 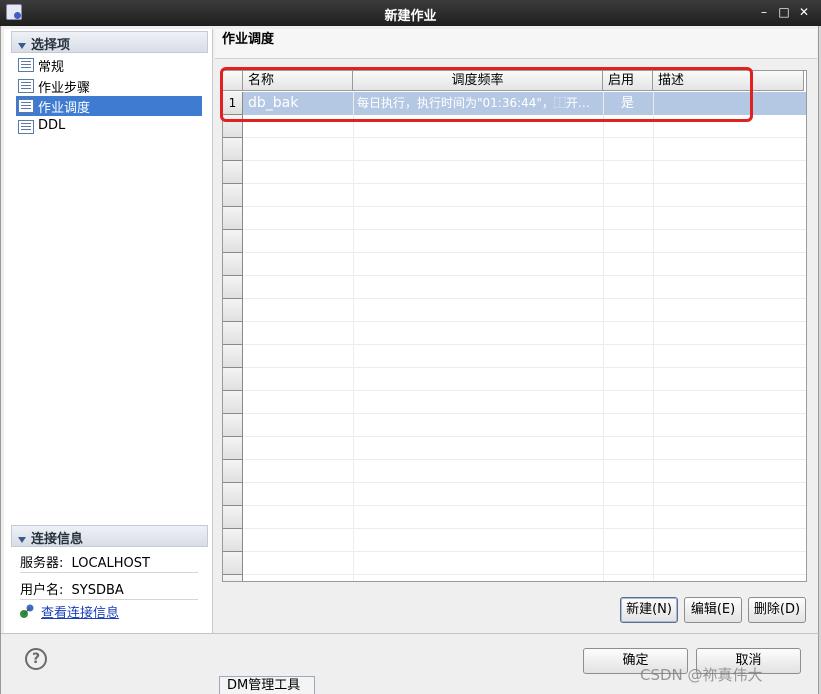 What do you see at coordinates (51, 45) in the screenshot?
I see `section-header-label: 选择项` at bounding box center [51, 45].